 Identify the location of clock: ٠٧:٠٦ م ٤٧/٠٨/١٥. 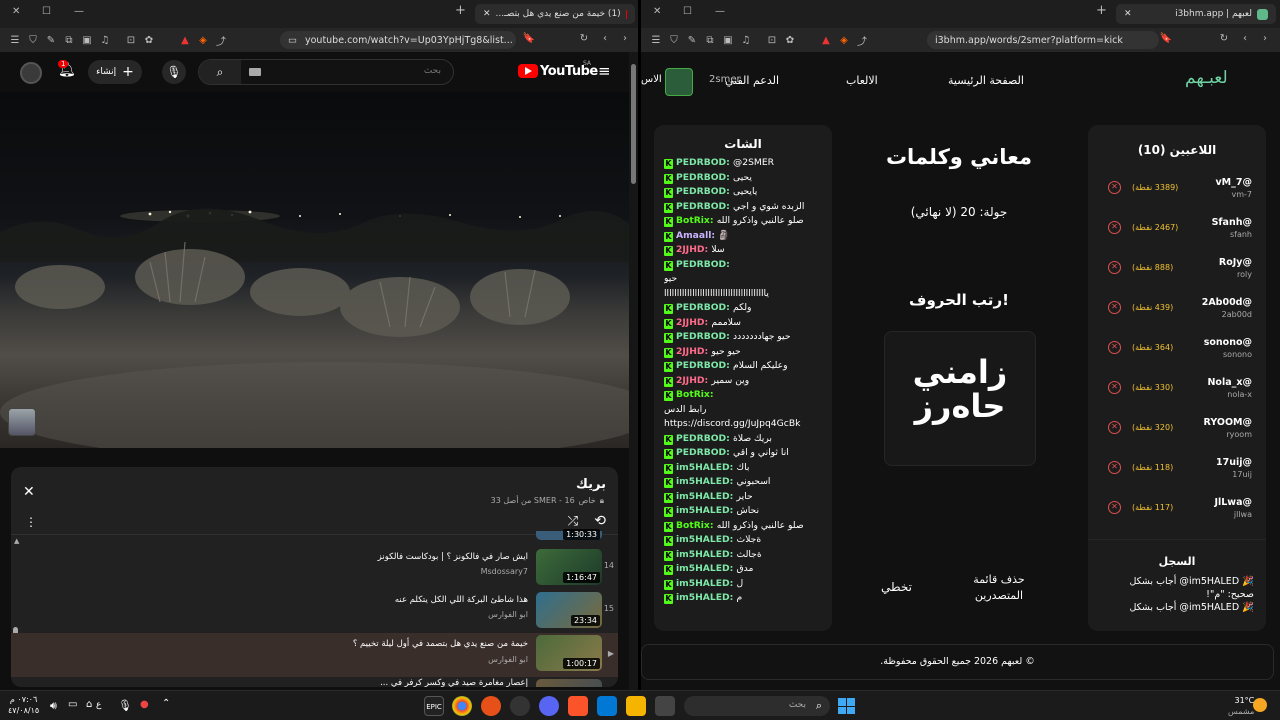
(23, 705).